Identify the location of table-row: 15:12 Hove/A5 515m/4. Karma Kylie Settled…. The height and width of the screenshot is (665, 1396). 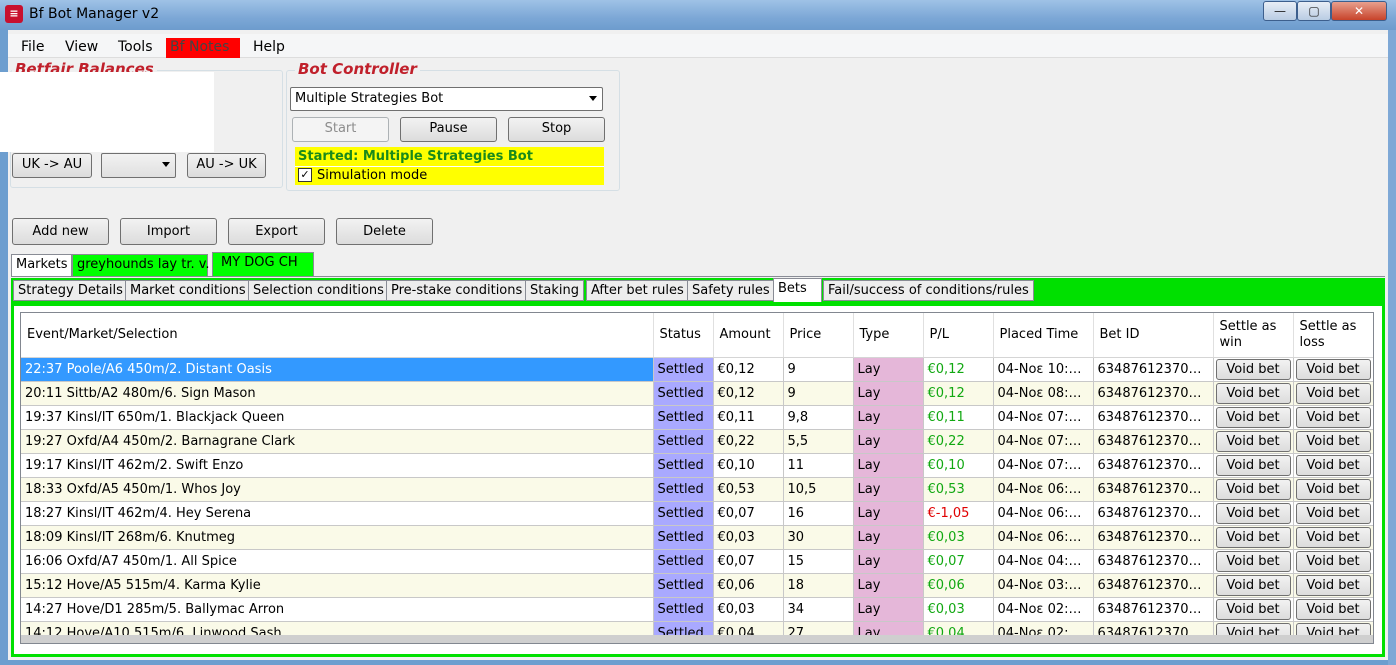
(697, 585).